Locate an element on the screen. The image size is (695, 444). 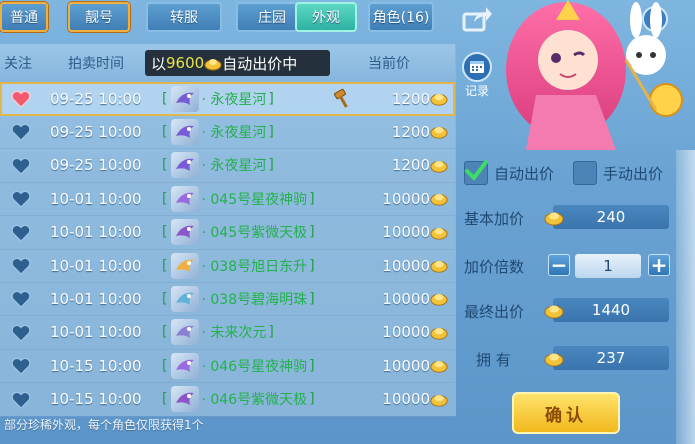
final-bid-value: 1440 is located at coordinates (611, 310).